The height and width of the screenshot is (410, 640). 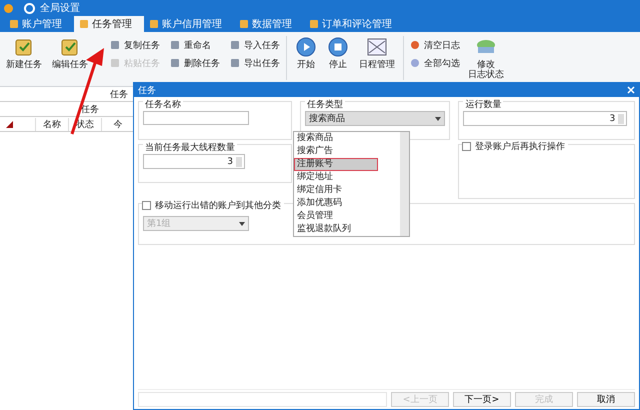 What do you see at coordinates (377, 53) in the screenshot?
I see `ribbon-button: 日程管理` at bounding box center [377, 53].